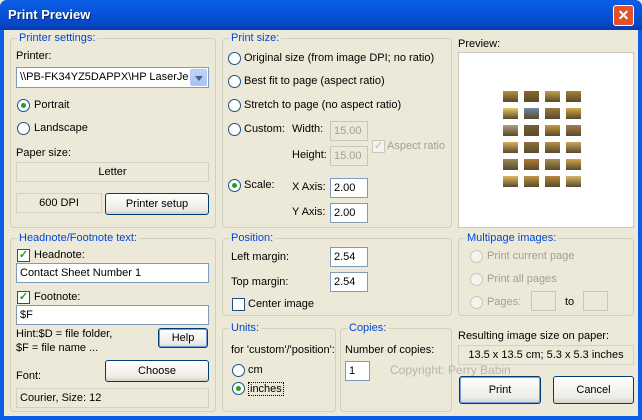 The image size is (642, 420). Describe the element at coordinates (349, 188) in the screenshot. I see `x-axis-input: 2.00` at that location.